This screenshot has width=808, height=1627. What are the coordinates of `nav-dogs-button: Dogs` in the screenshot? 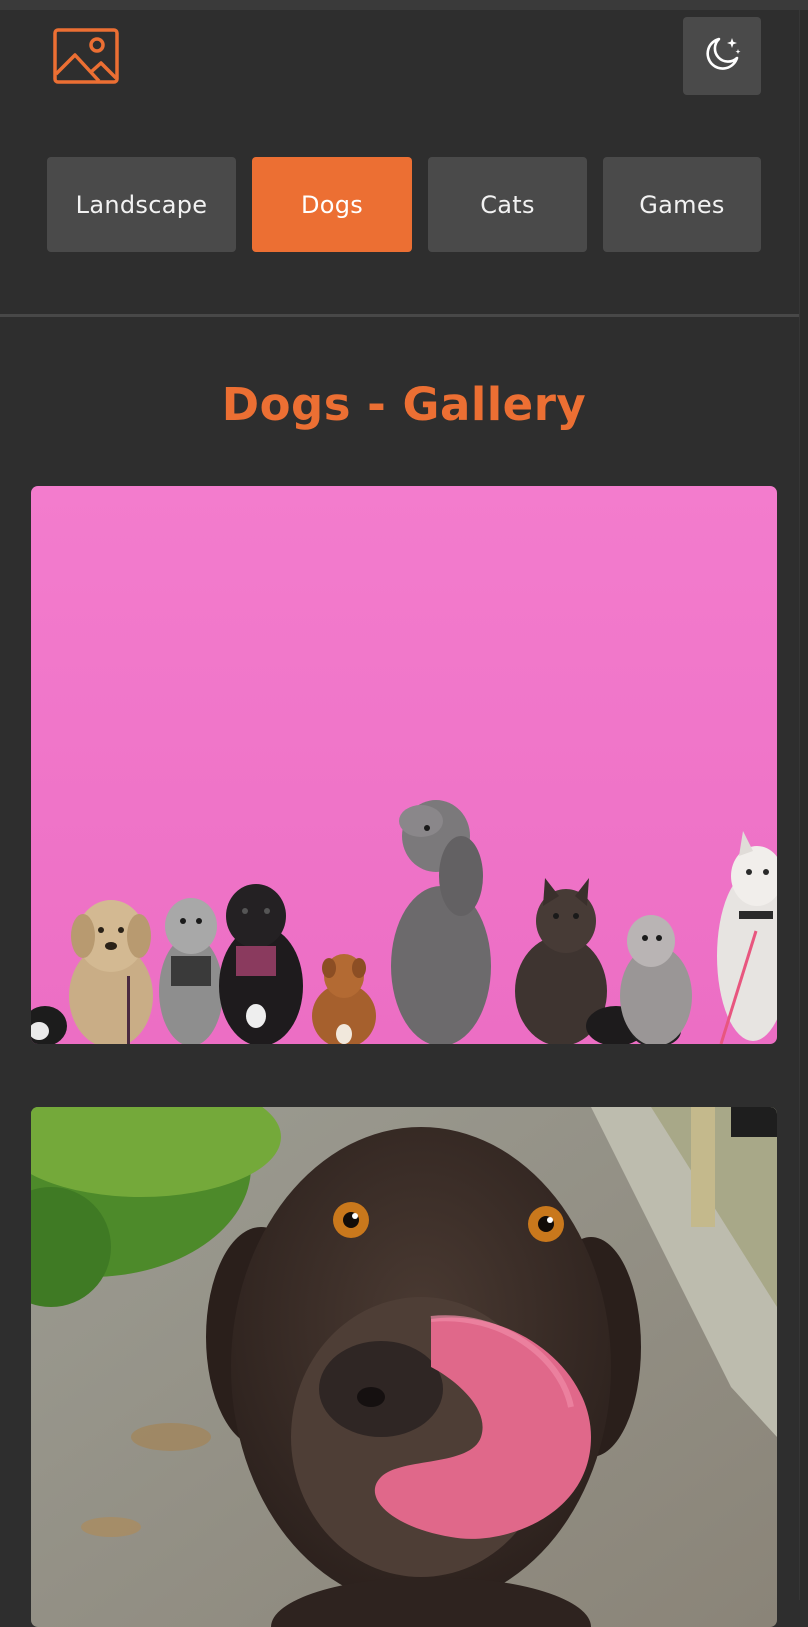 It's located at (332, 204).